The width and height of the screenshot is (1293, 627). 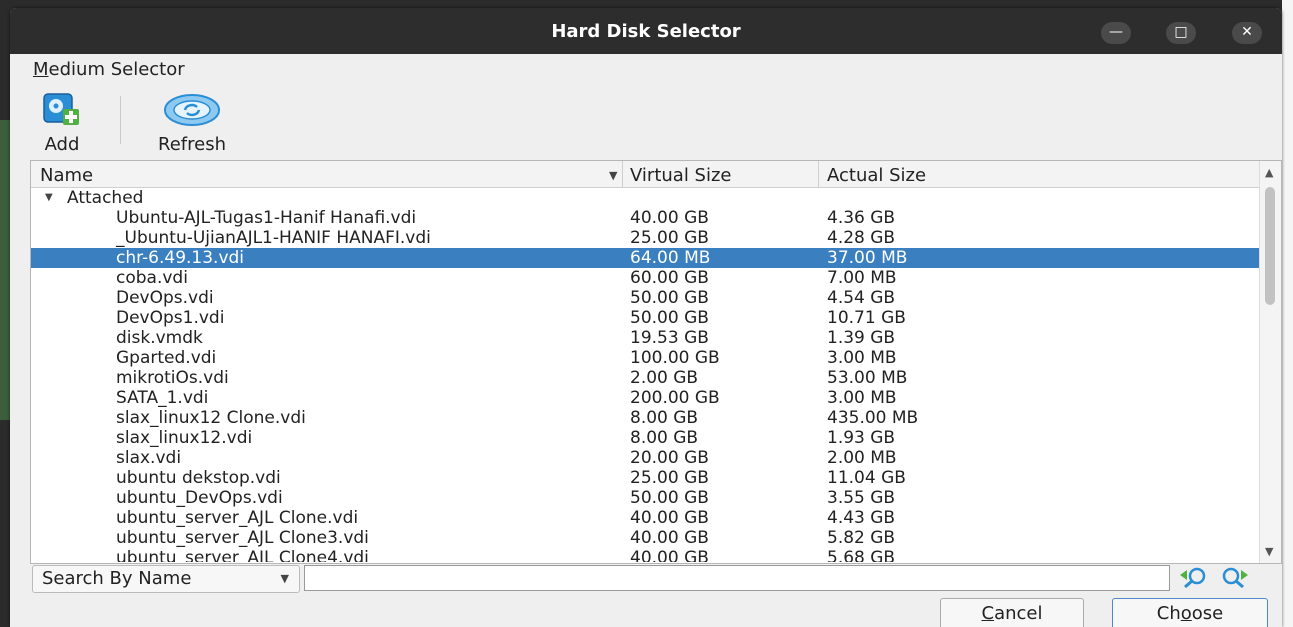 What do you see at coordinates (1186, 613) in the screenshot?
I see `choose-mnemonic: o` at bounding box center [1186, 613].